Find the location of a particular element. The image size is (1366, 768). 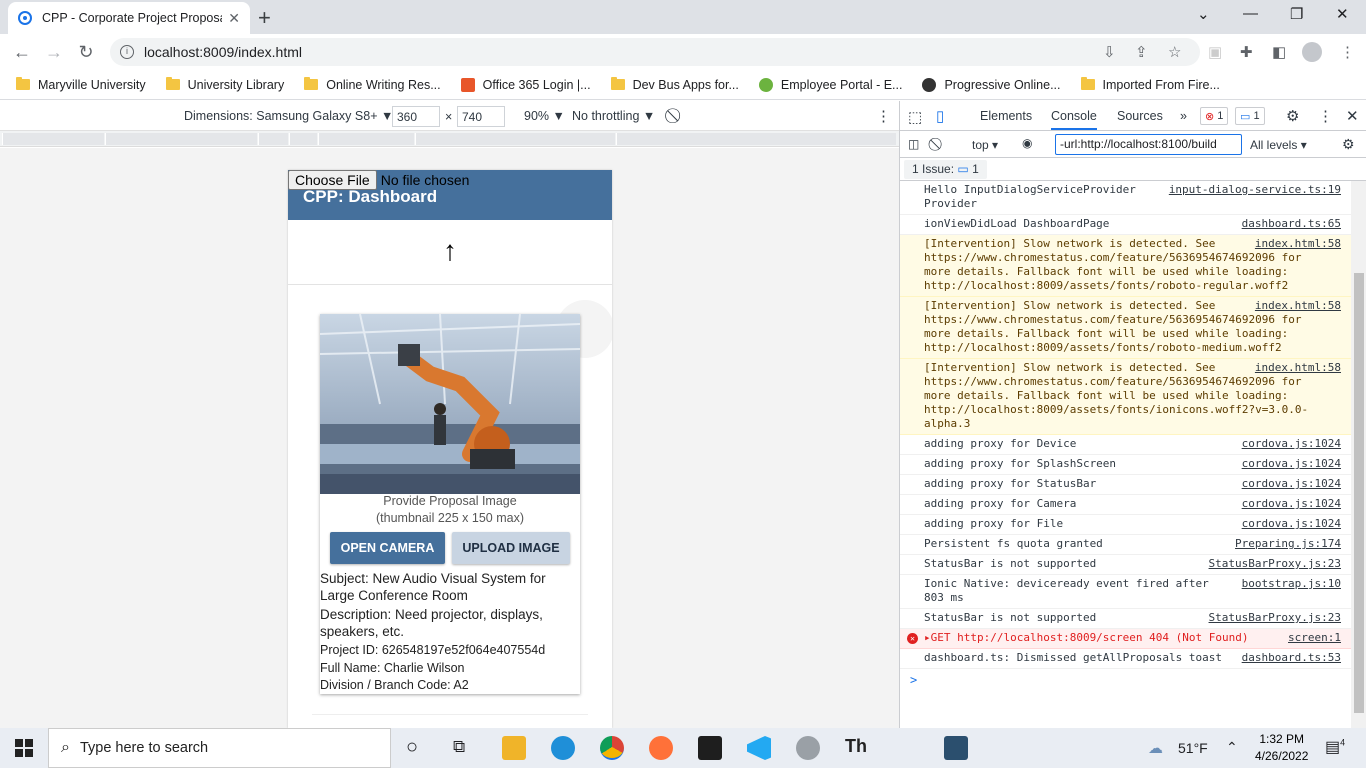

arrow-up-icon: ↑ is located at coordinates (450, 253).